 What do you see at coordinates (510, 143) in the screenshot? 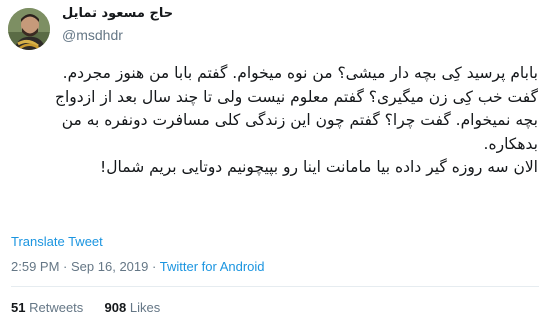
I see `tweet-text-line: بدهکاره.` at bounding box center [510, 143].